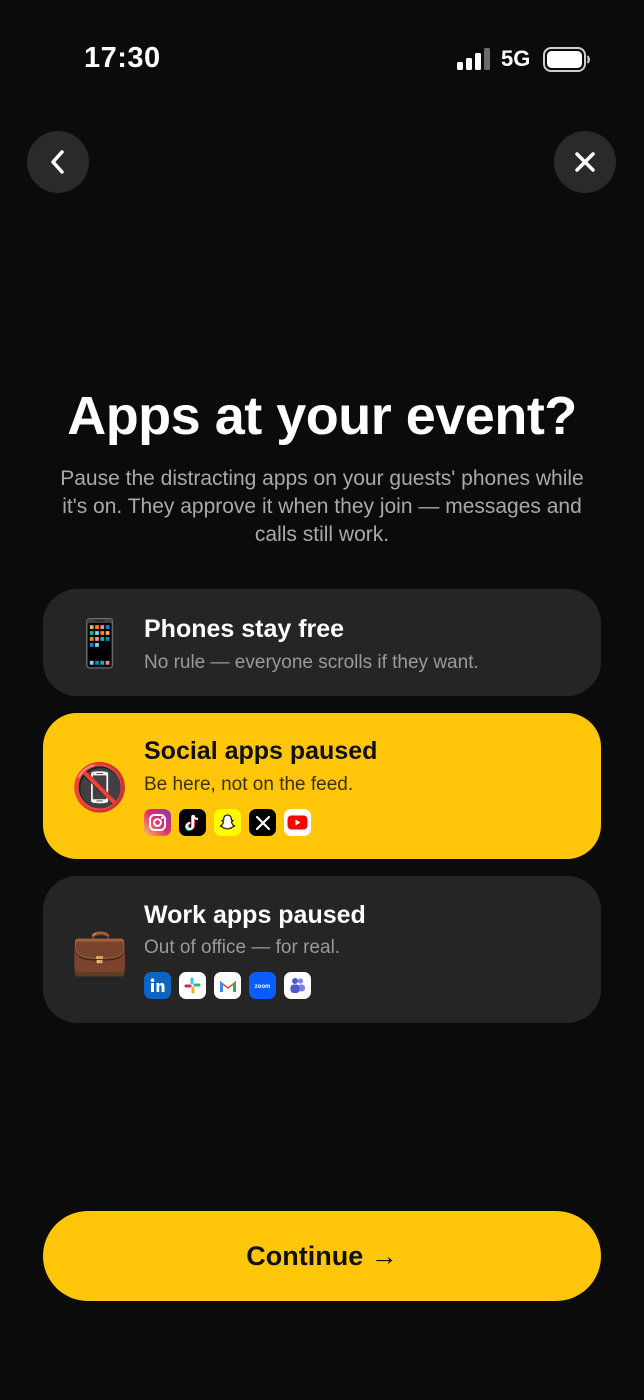  I want to click on social-app-icons, so click(227, 822).